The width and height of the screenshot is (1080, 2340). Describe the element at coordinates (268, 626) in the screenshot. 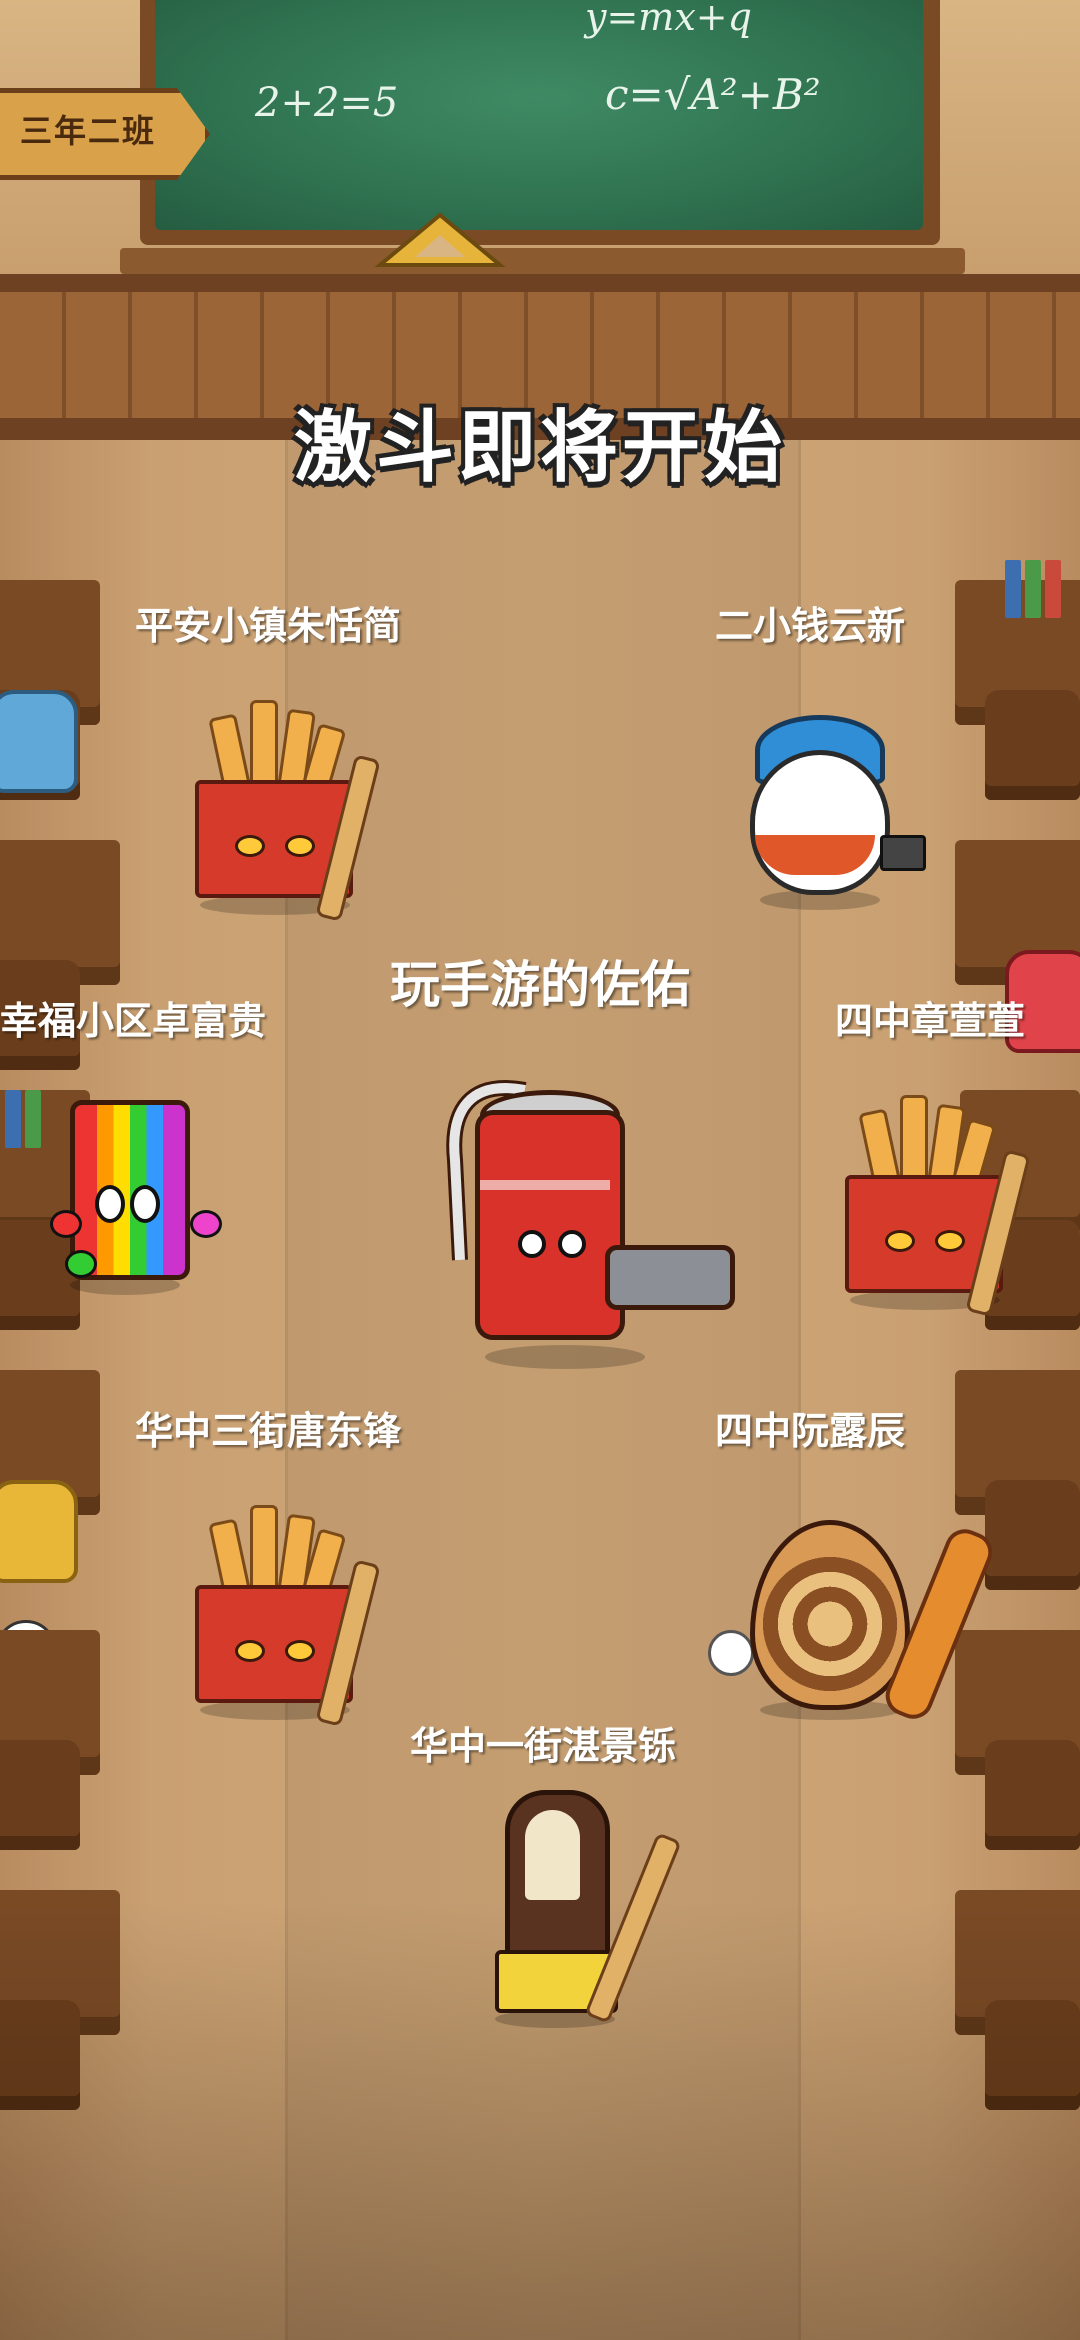

I see `player-name: 平安小镇朱恬简` at that location.